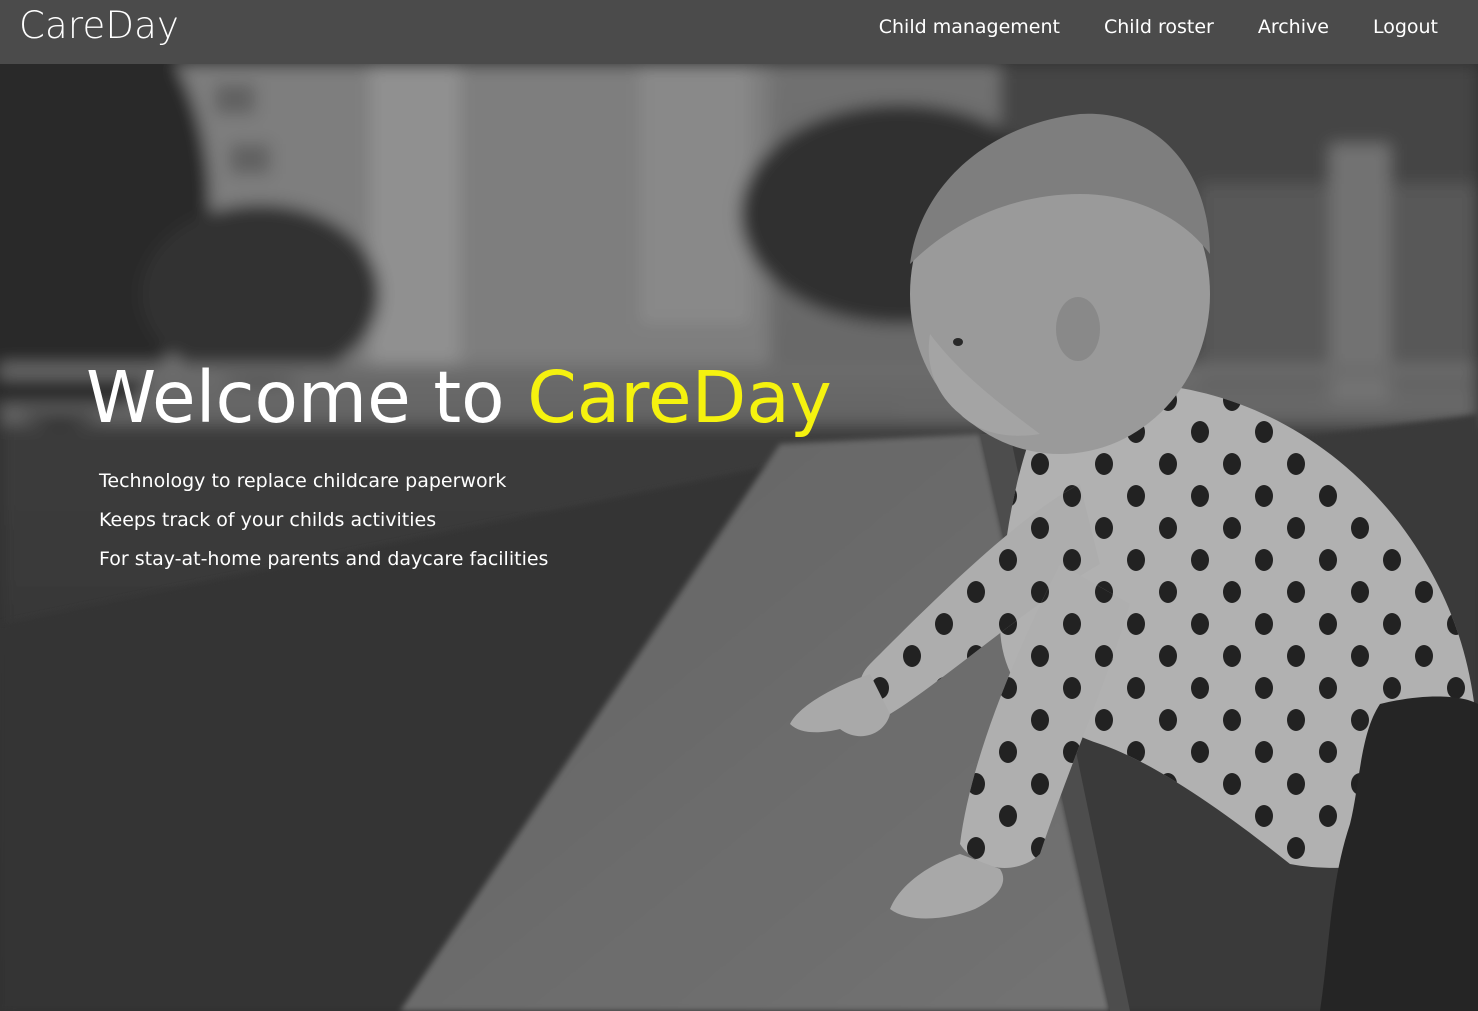  I want to click on tagline-item: Keeps track of your childs activities, so click(268, 520).